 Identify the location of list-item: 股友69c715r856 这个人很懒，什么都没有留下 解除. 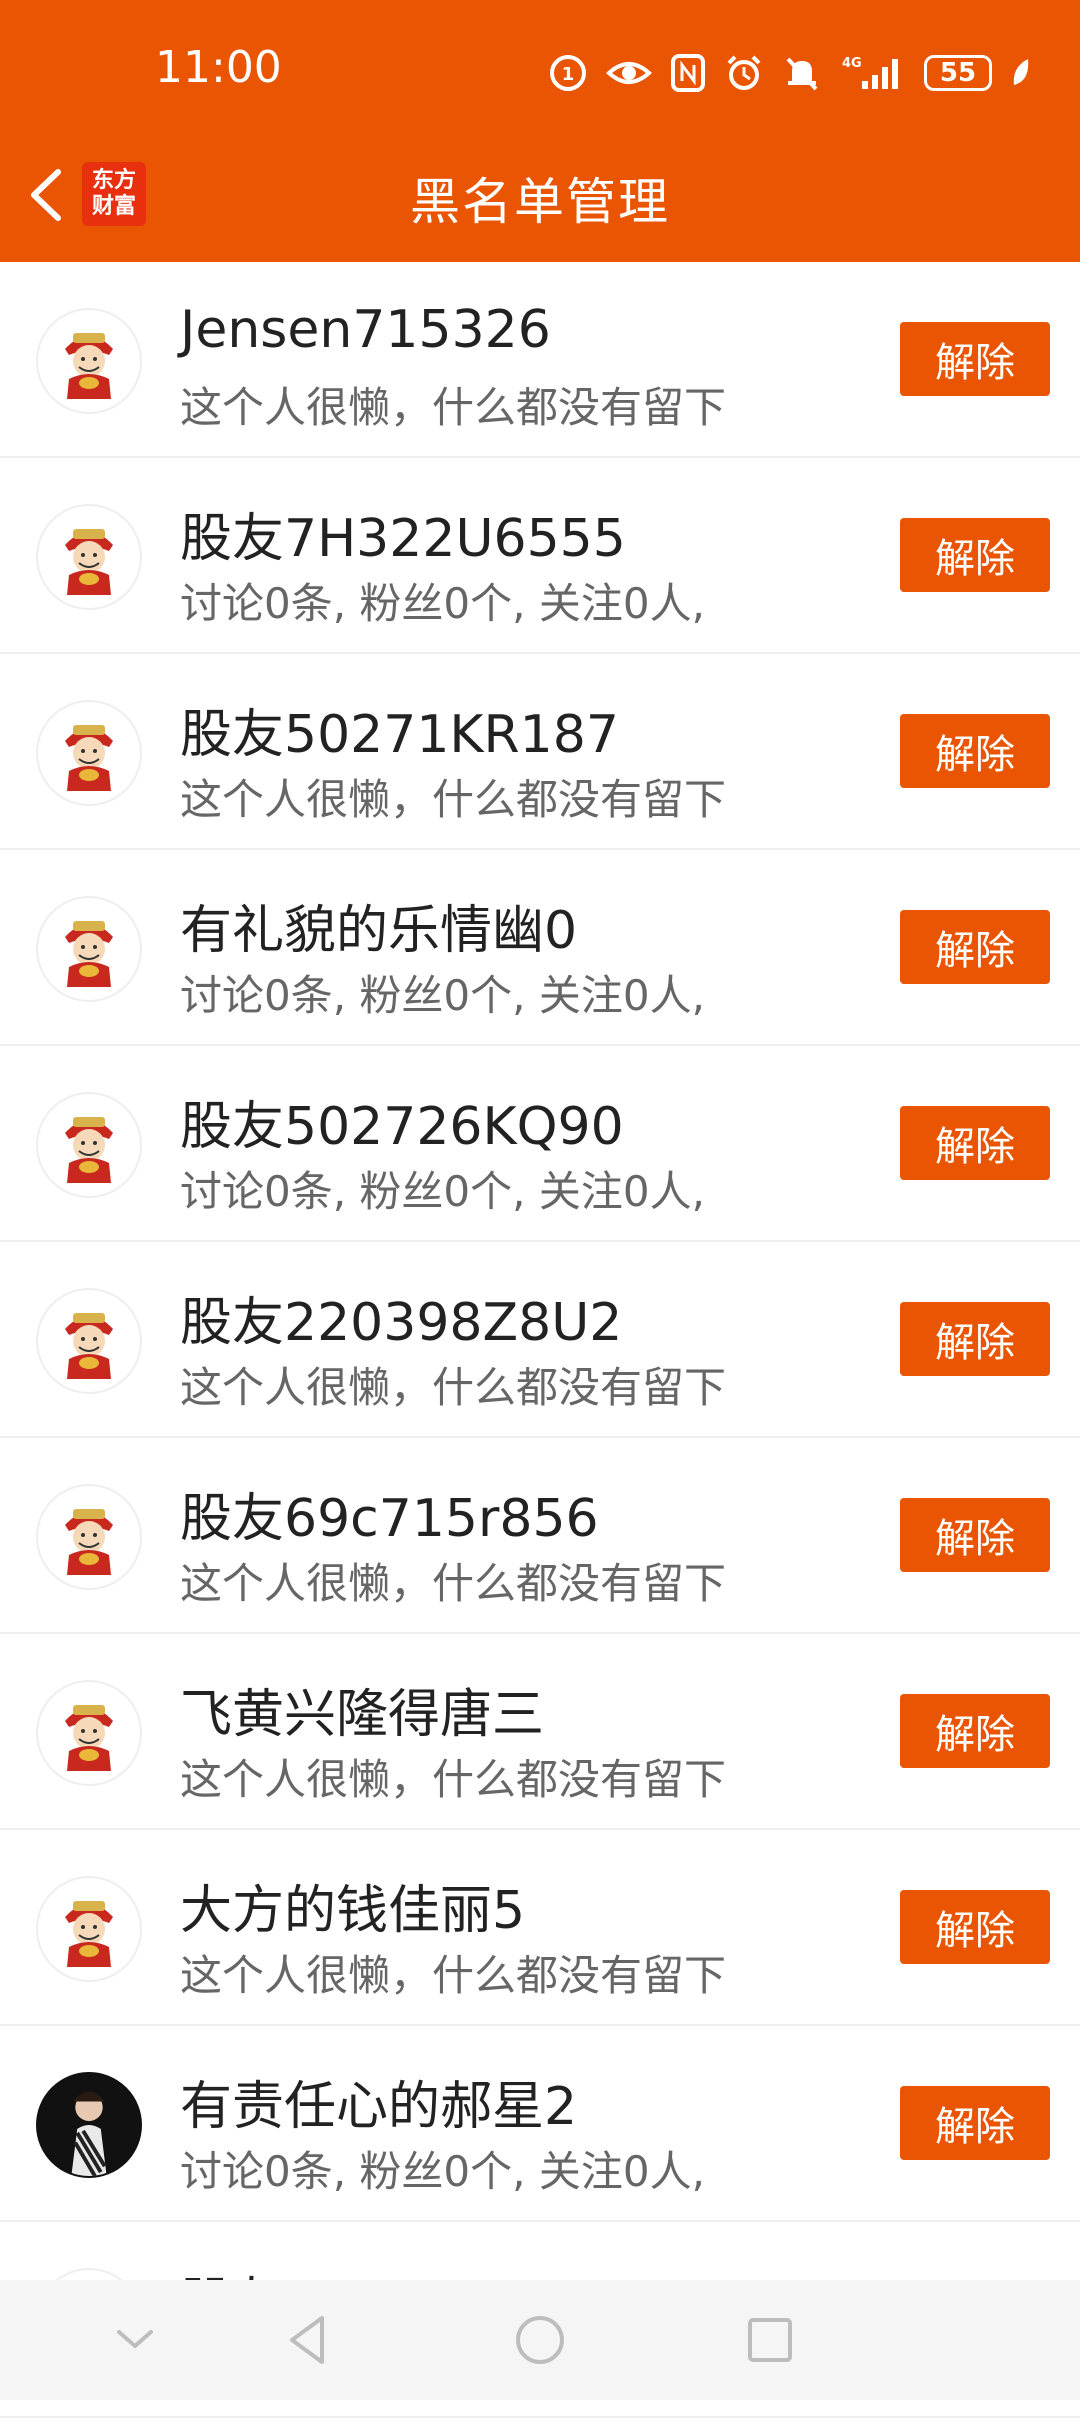
(540, 1536).